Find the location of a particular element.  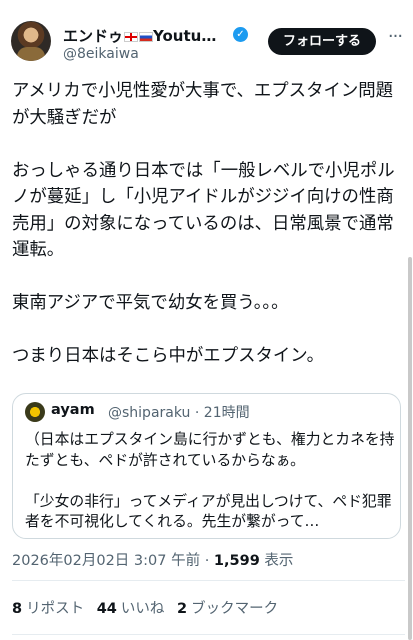

more-icon: ··· is located at coordinates (395, 40).